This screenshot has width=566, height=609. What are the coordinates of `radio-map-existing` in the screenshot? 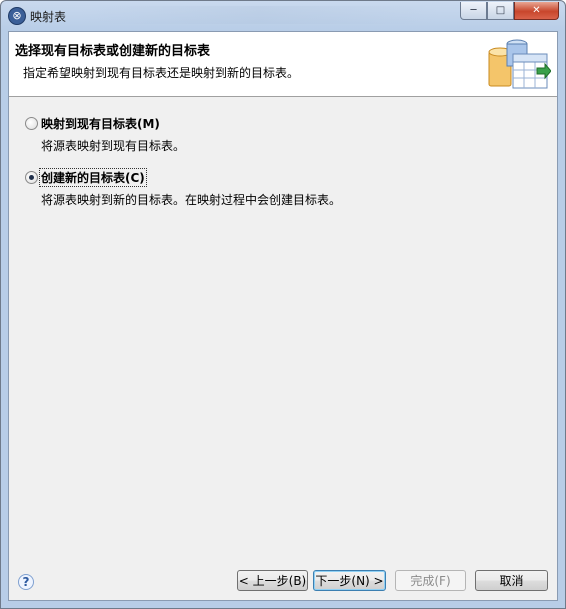 It's located at (31, 123).